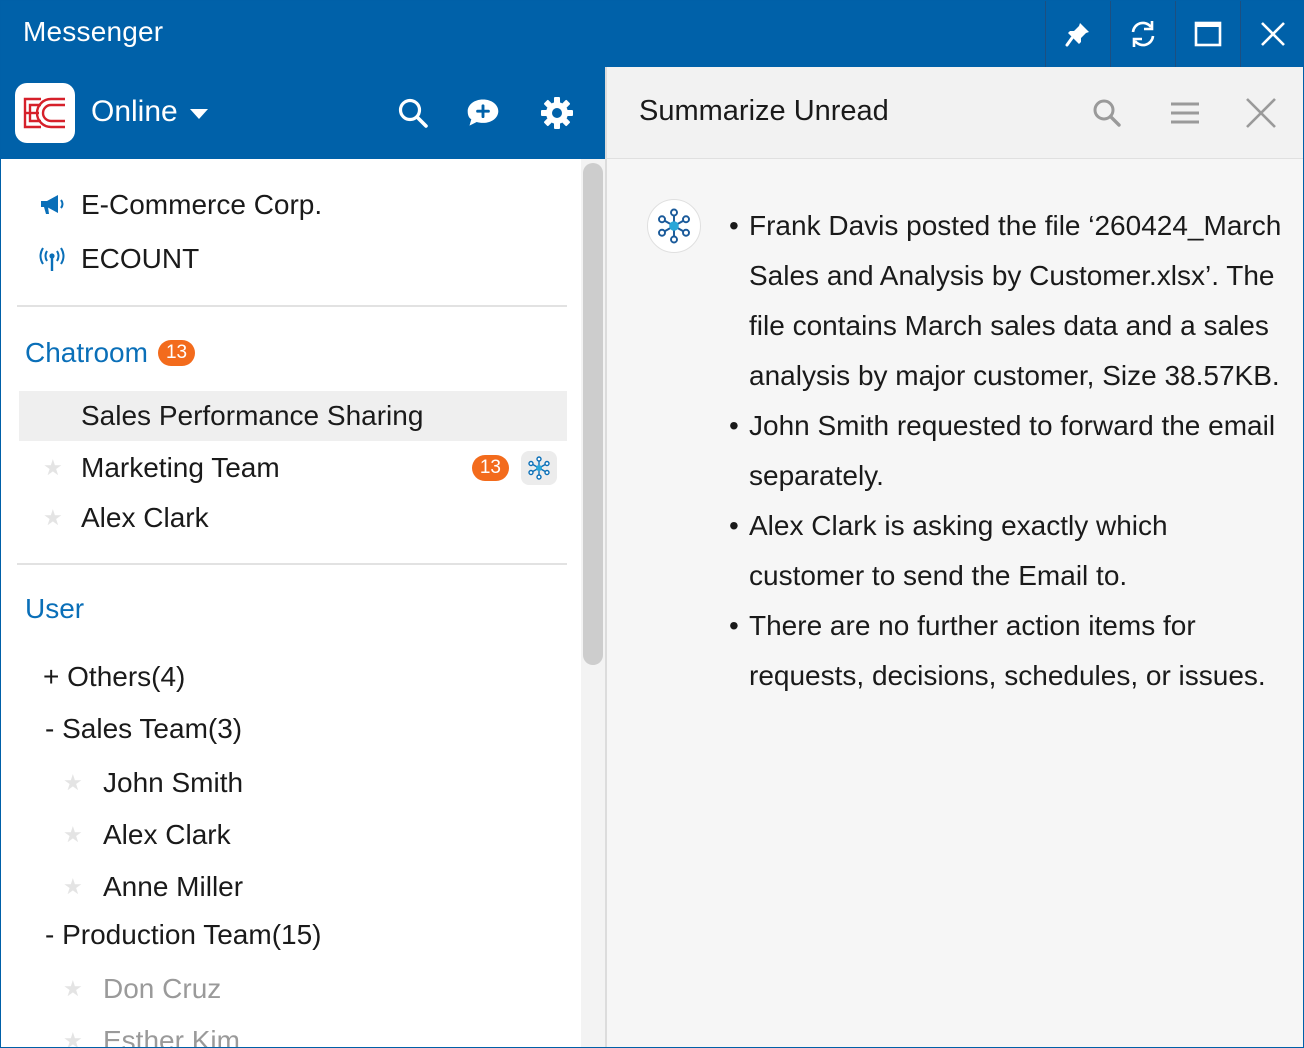 Image resolution: width=1304 pixels, height=1048 pixels. I want to click on user-anne-miller: ★ Anne Miller, so click(153, 887).